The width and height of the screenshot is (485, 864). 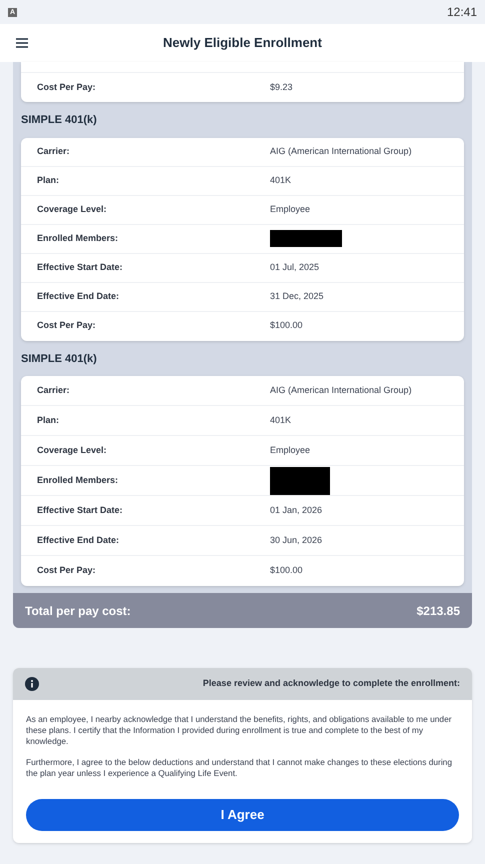 What do you see at coordinates (296, 510) in the screenshot?
I see `field-value: 01 Jan, 2026` at bounding box center [296, 510].